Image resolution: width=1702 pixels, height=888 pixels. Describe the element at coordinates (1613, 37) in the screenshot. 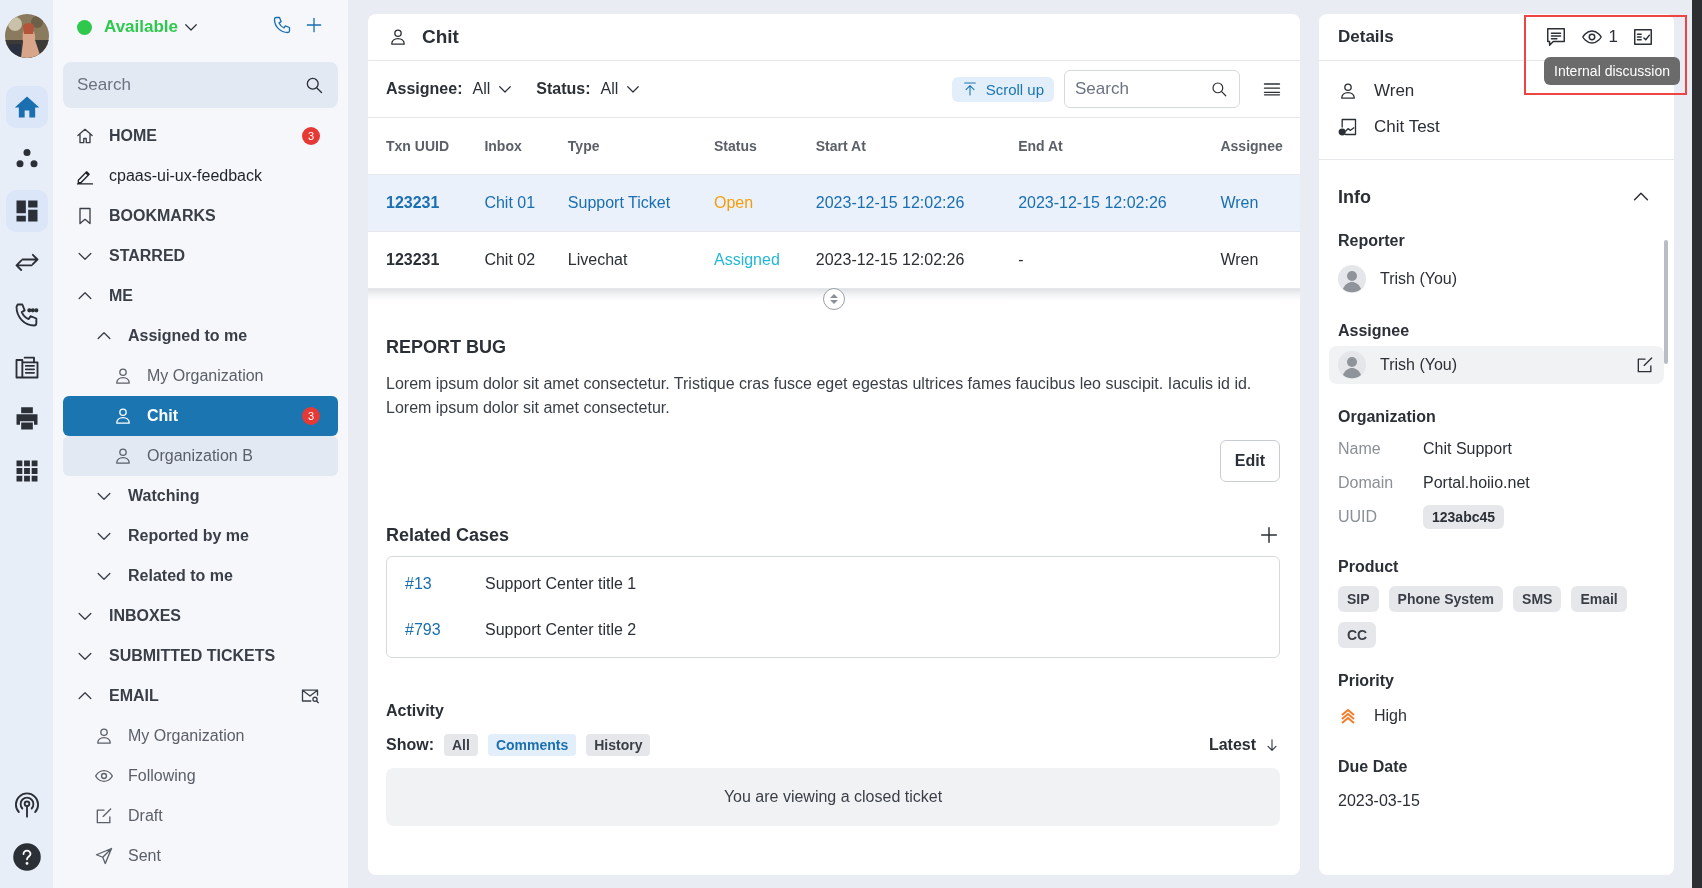

I see `watcher-count: 1` at that location.